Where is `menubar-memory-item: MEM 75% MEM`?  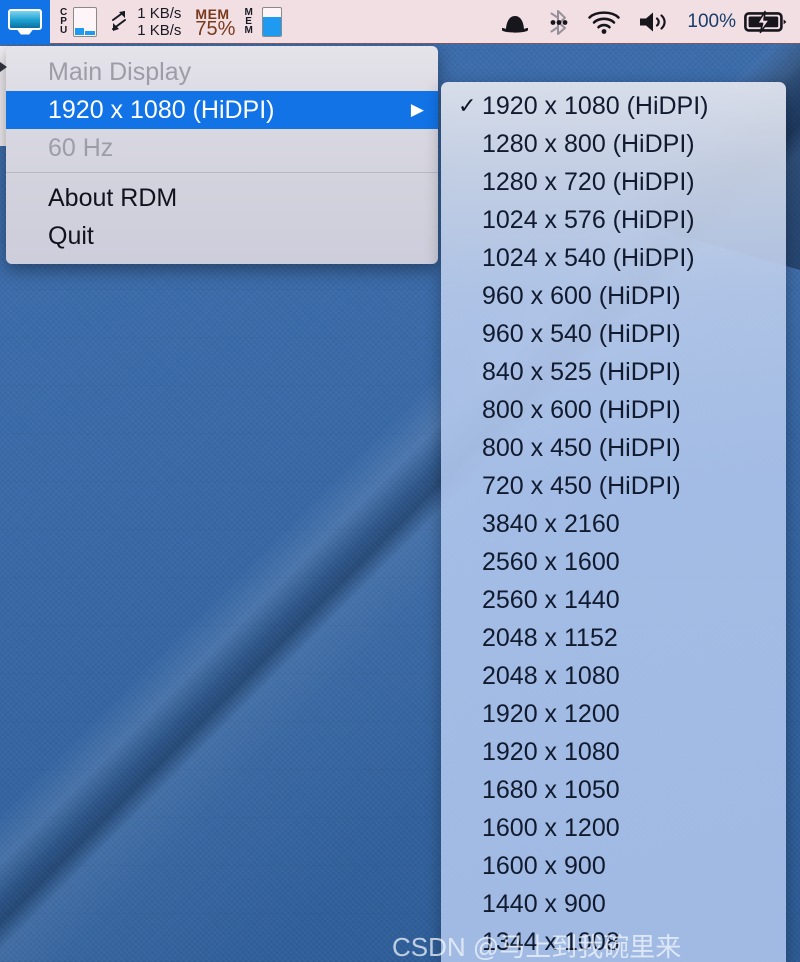 menubar-memory-item: MEM 75% MEM is located at coordinates (239, 22).